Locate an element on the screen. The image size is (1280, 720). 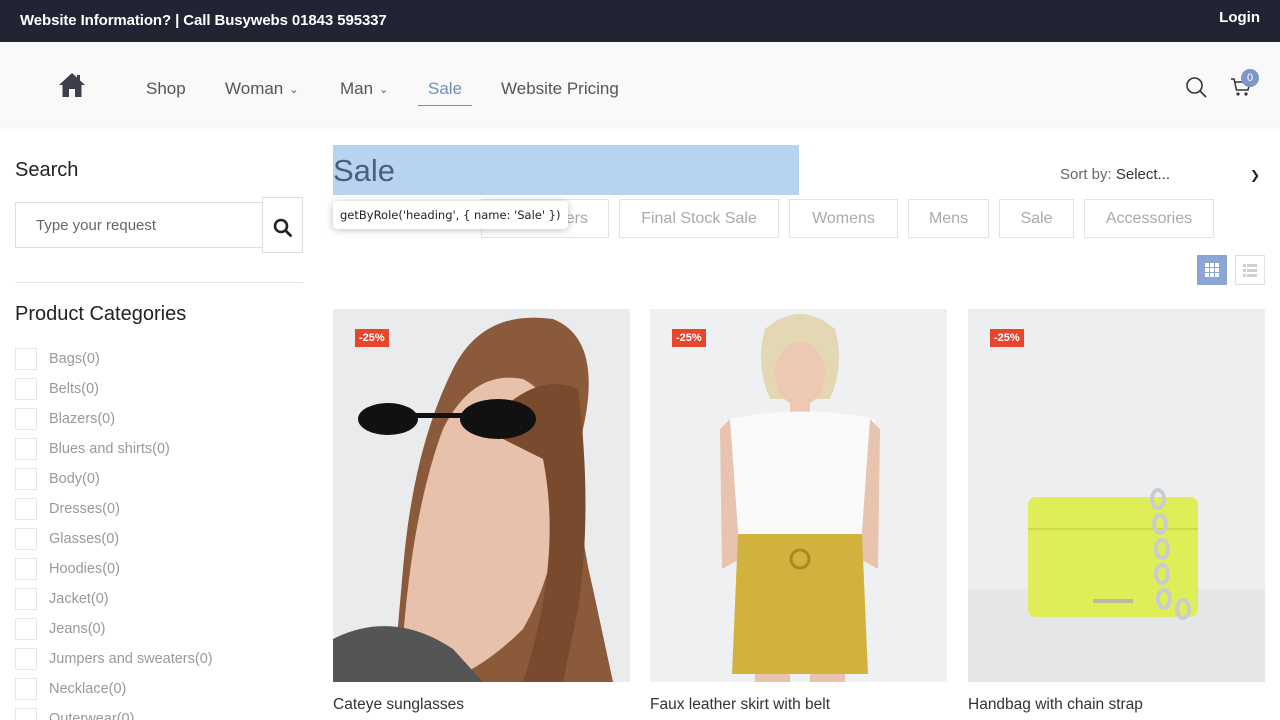
filter-label: Final Stock Sale is located at coordinates (699, 218).